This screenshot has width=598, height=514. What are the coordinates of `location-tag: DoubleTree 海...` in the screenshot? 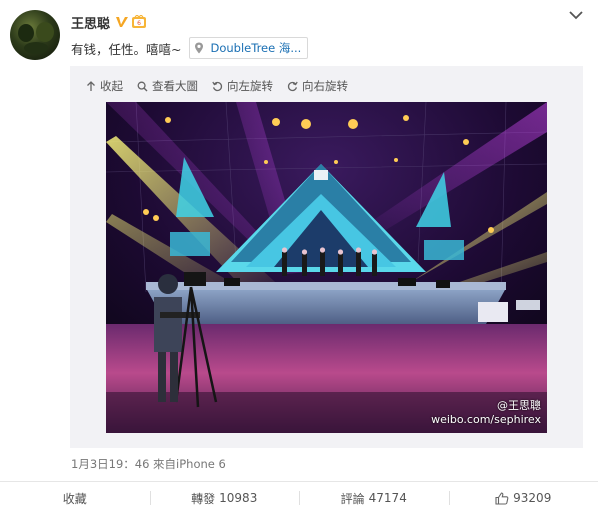 It's located at (249, 48).